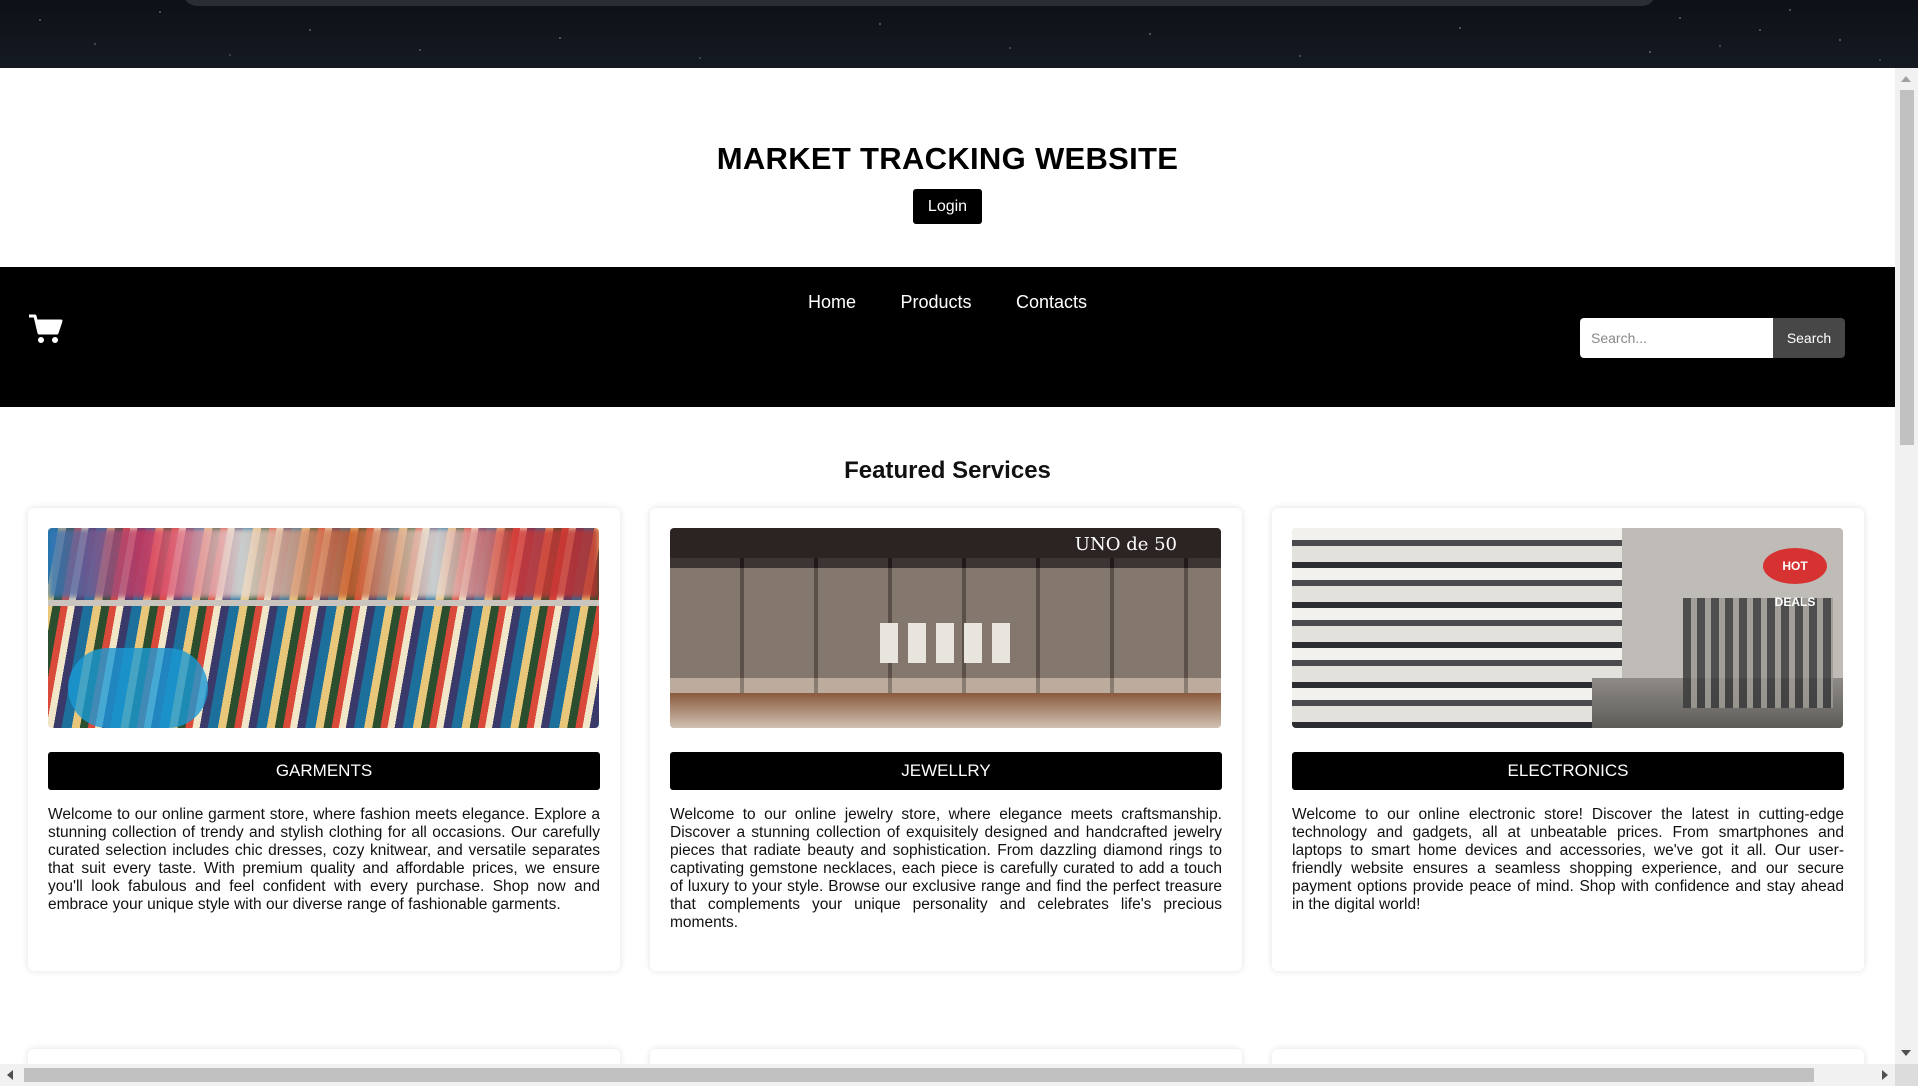 The image size is (1918, 1086). What do you see at coordinates (1906, 566) in the screenshot?
I see `vertical-scrollbar` at bounding box center [1906, 566].